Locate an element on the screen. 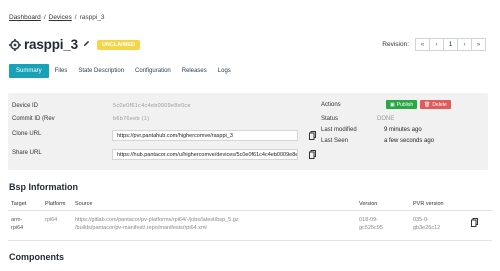 The image size is (500, 271). publish-button: ▣ Publish is located at coordinates (402, 104).